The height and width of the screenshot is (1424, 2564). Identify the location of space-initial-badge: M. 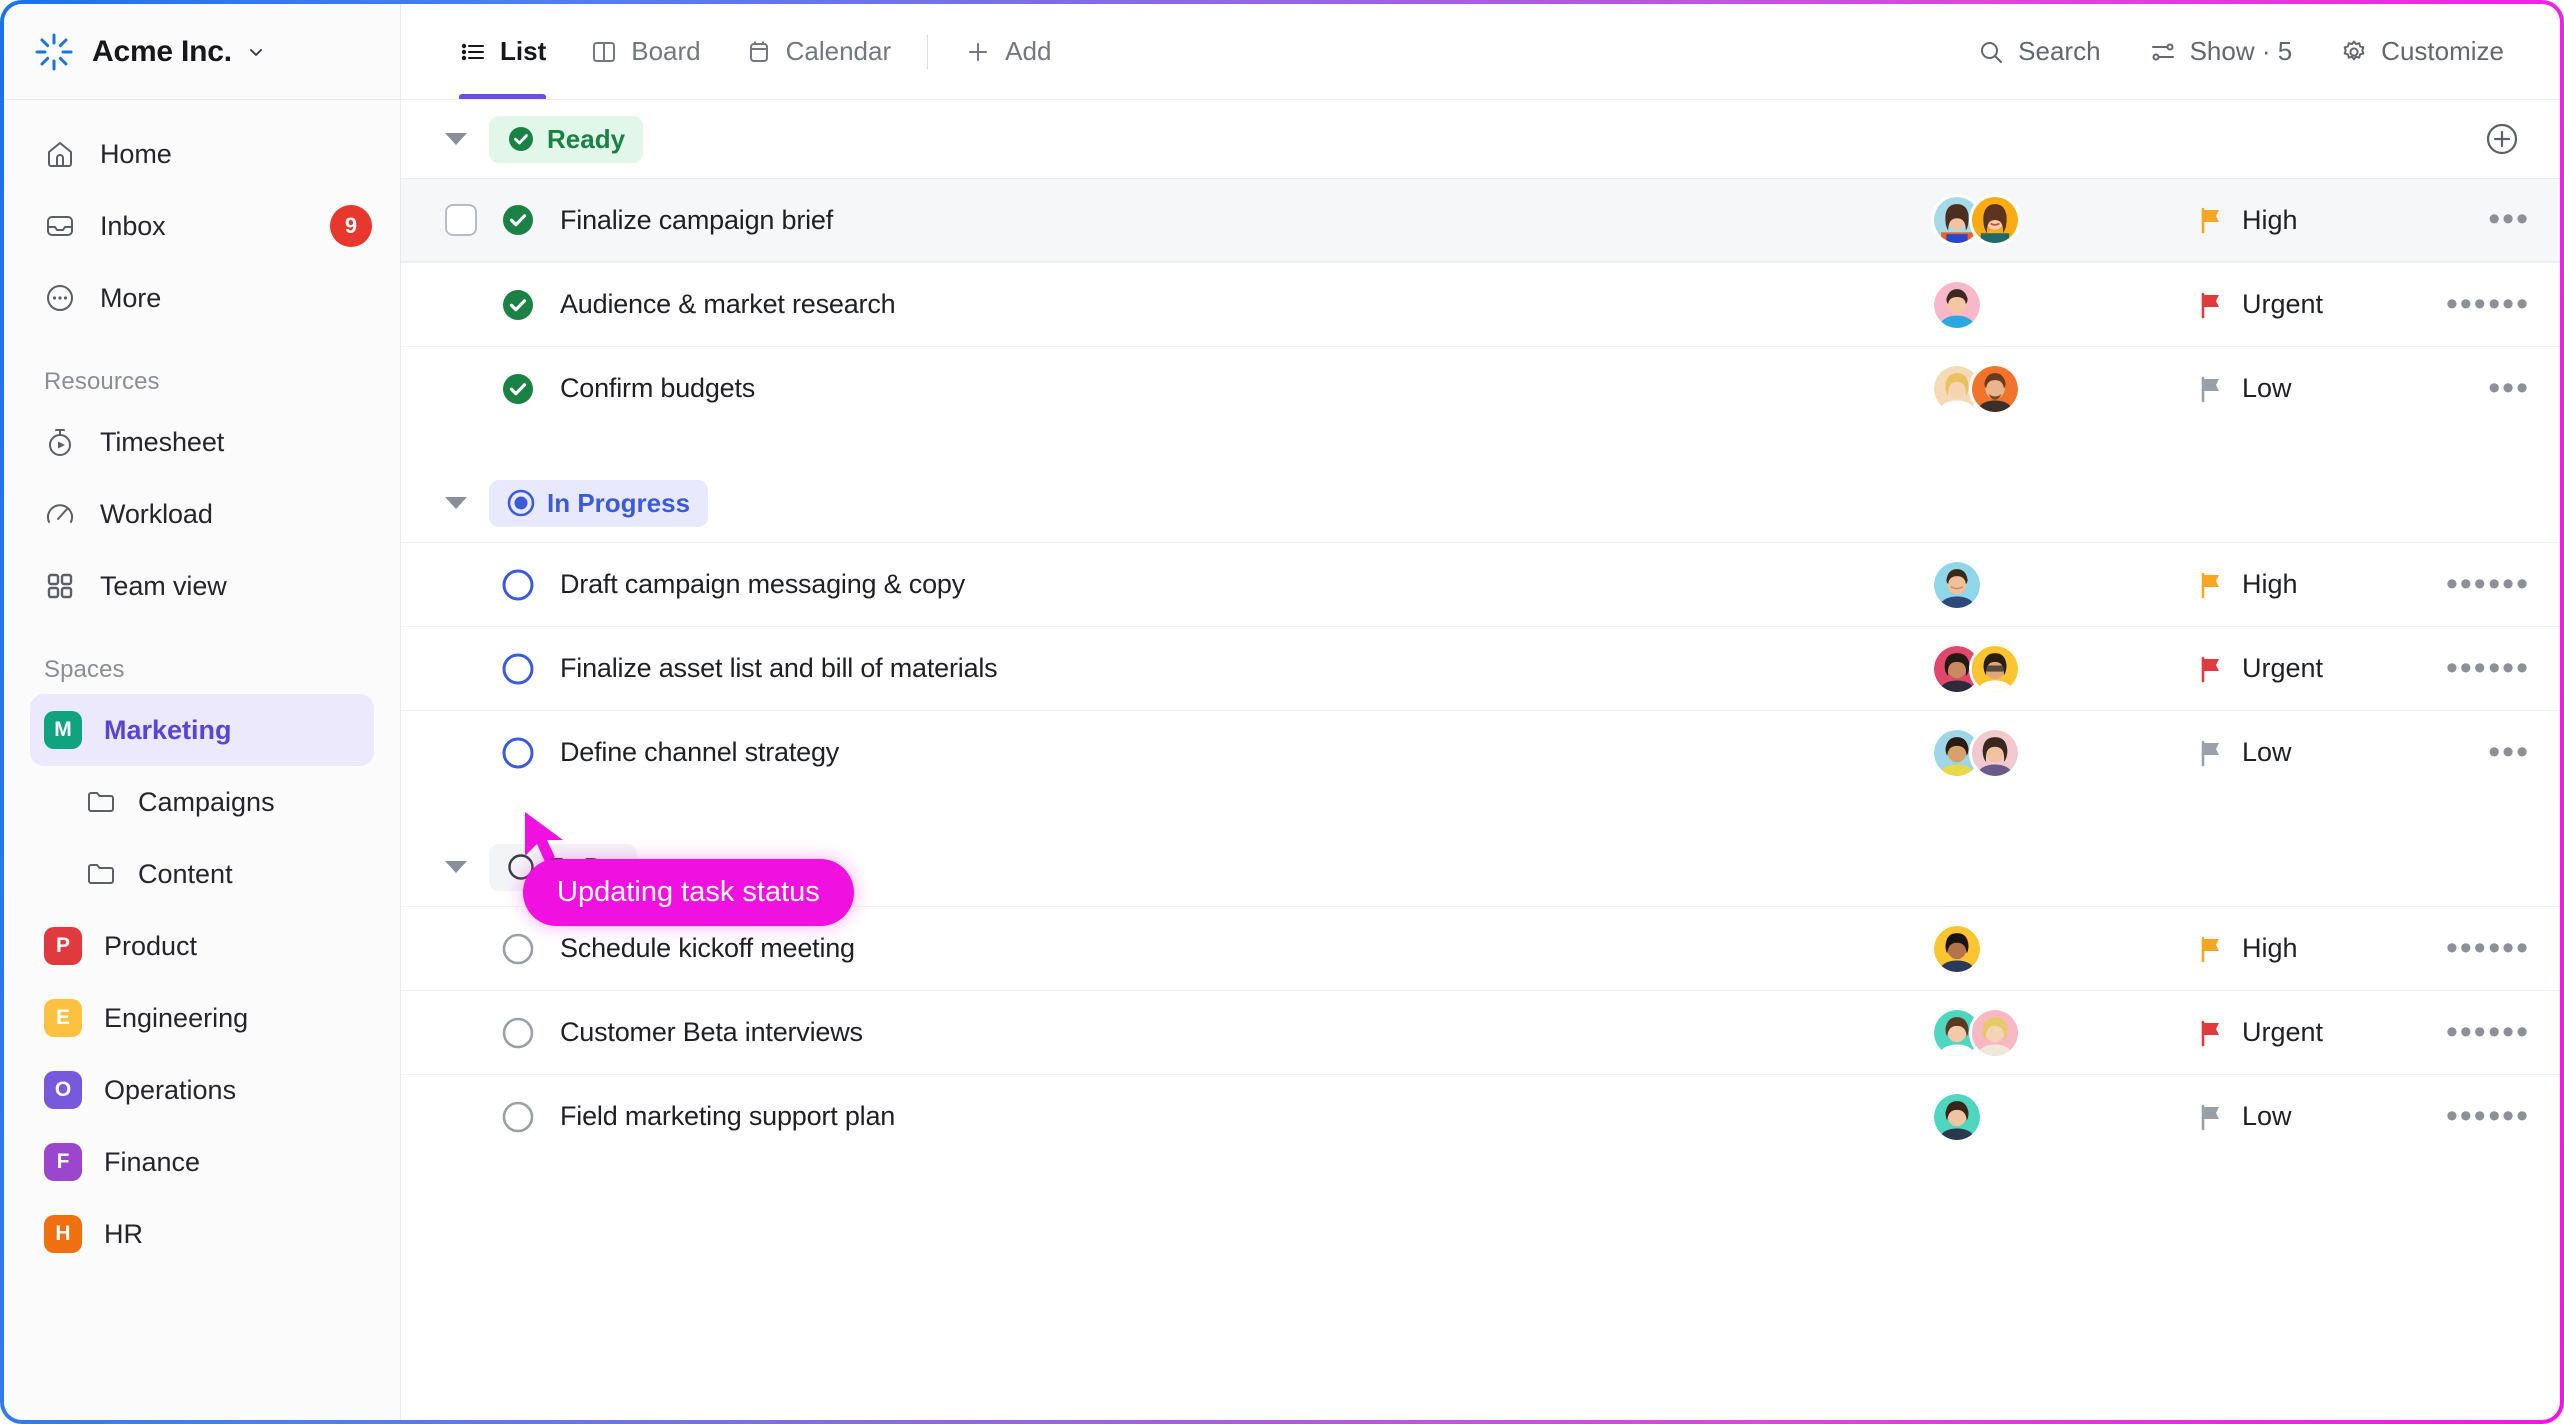
(63, 730).